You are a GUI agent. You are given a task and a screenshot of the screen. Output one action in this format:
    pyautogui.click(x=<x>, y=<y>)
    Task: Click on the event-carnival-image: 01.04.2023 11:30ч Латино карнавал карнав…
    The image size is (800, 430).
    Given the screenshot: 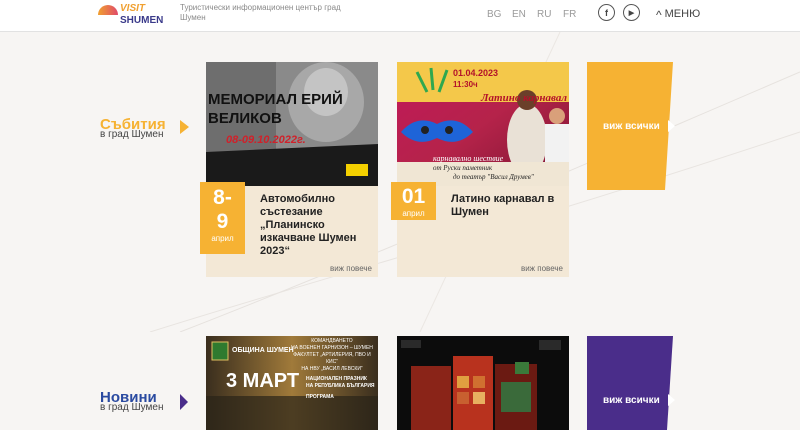 What is the action you would take?
    pyautogui.click(x=483, y=124)
    